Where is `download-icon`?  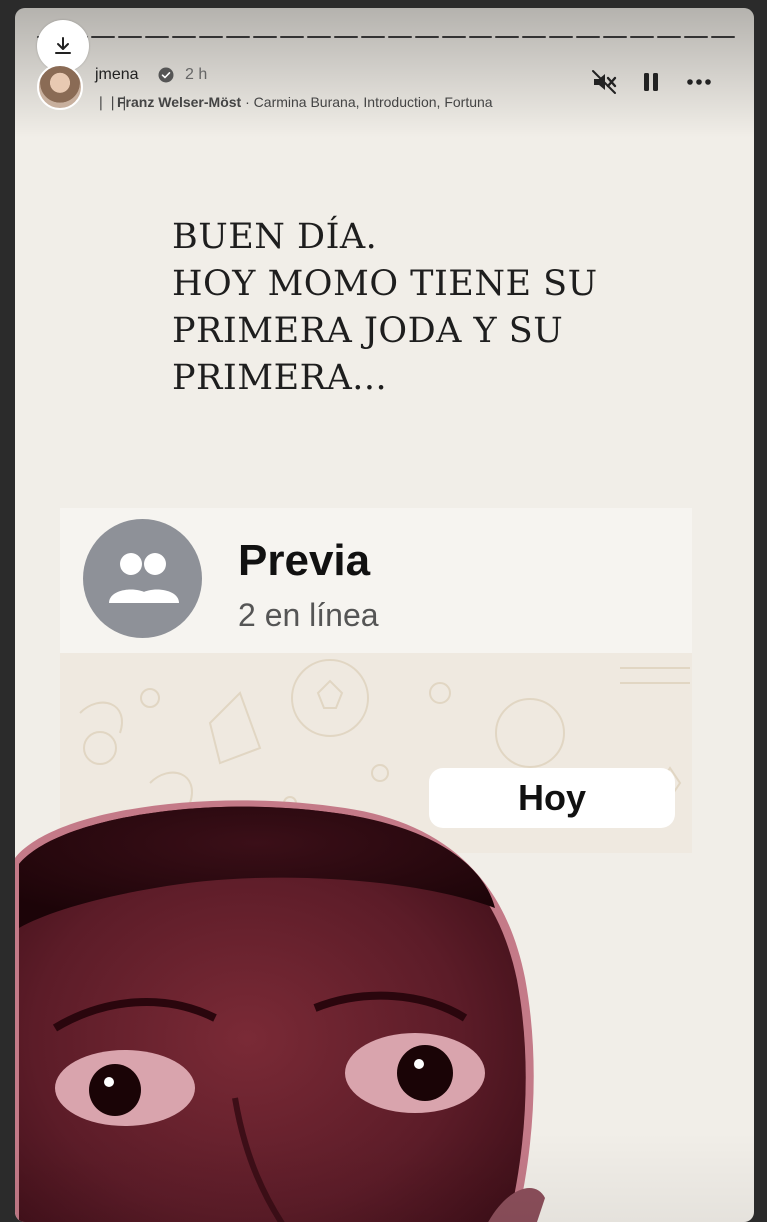
download-icon is located at coordinates (63, 45).